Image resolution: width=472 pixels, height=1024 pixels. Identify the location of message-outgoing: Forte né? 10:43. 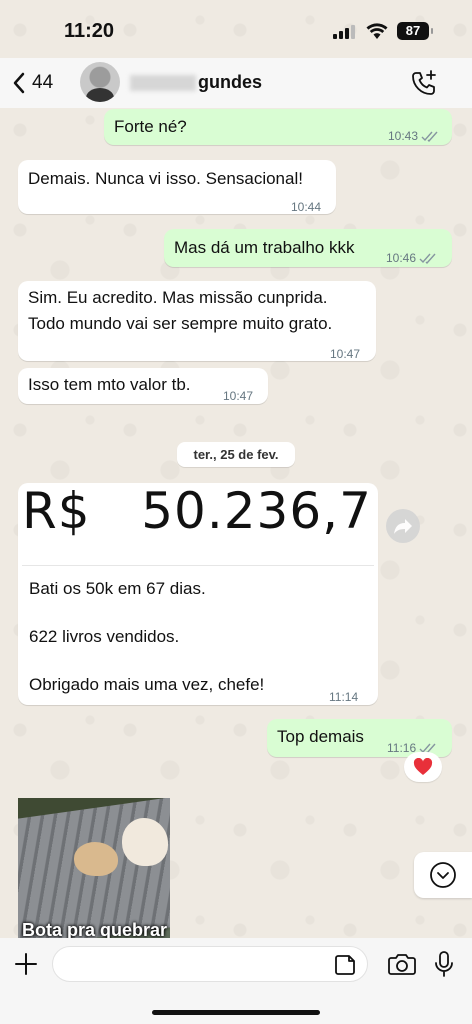
(278, 127).